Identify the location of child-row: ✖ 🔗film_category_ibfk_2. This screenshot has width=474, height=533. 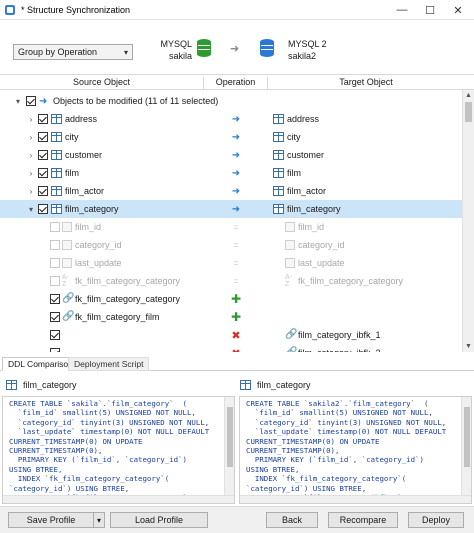
(231, 348).